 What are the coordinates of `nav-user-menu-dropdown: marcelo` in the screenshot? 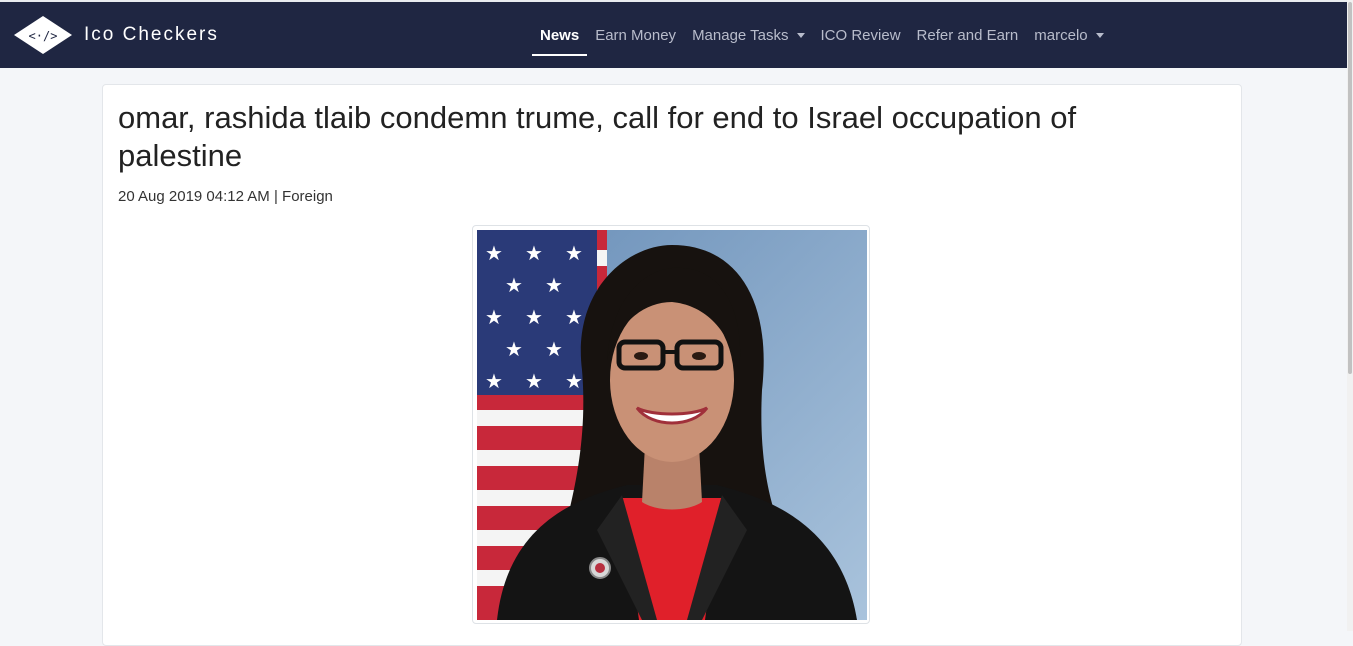 It's located at (1068, 35).